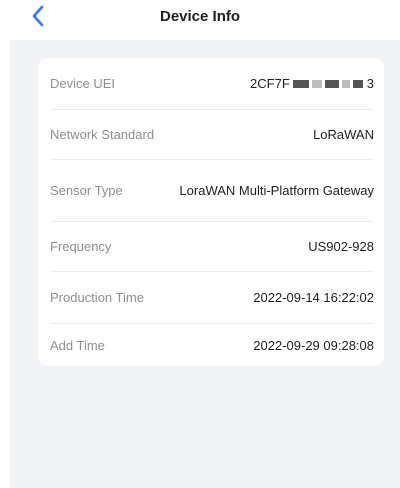 The height and width of the screenshot is (488, 400). Describe the element at coordinates (97, 297) in the screenshot. I see `production-time-label: Production Time` at that location.